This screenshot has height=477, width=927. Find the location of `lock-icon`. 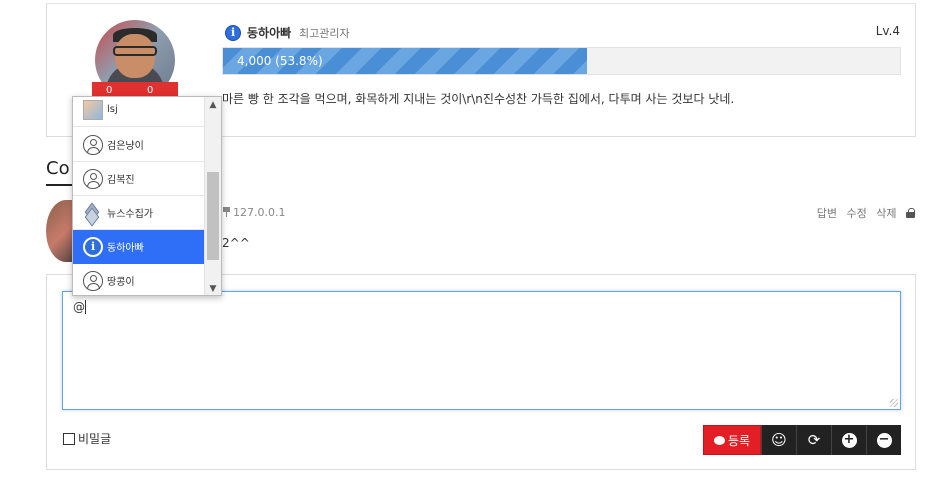

lock-icon is located at coordinates (910, 213).